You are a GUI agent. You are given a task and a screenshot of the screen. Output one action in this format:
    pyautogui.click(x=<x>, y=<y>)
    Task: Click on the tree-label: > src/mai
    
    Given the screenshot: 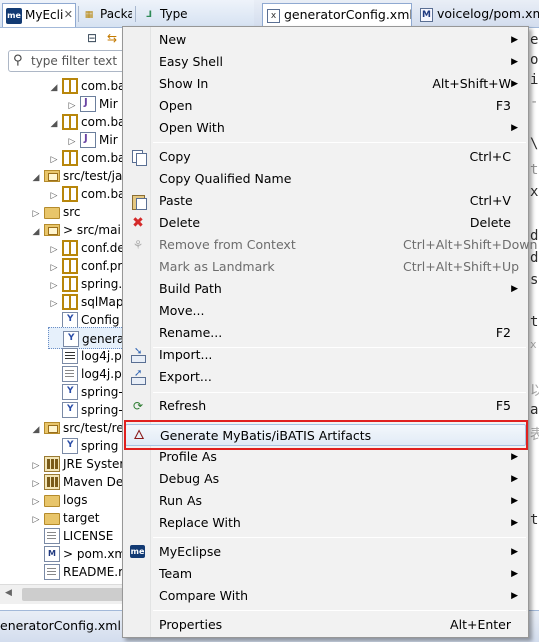 What is the action you would take?
    pyautogui.click(x=92, y=230)
    